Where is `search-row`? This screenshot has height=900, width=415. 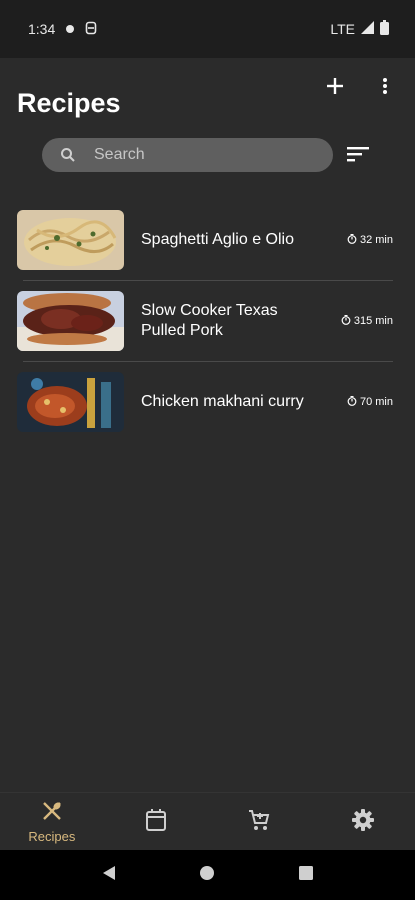 search-row is located at coordinates (212, 156).